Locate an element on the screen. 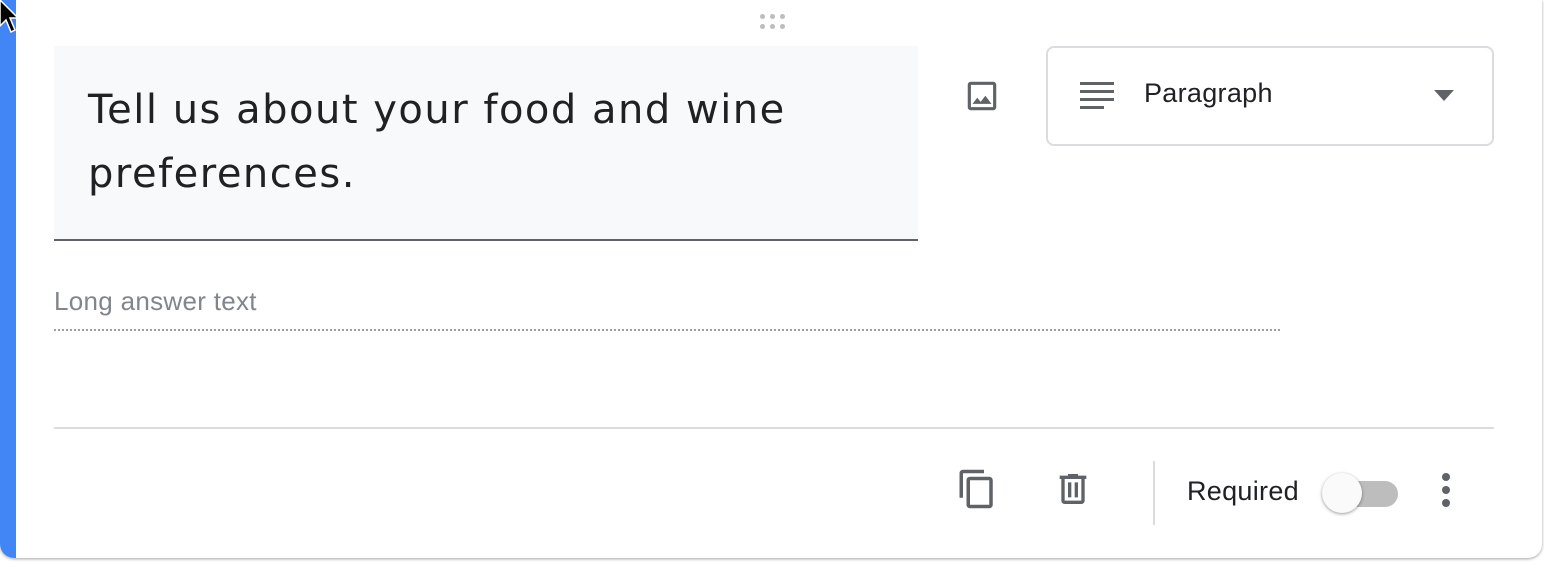 The width and height of the screenshot is (1544, 566). add-image-button is located at coordinates (982, 96).